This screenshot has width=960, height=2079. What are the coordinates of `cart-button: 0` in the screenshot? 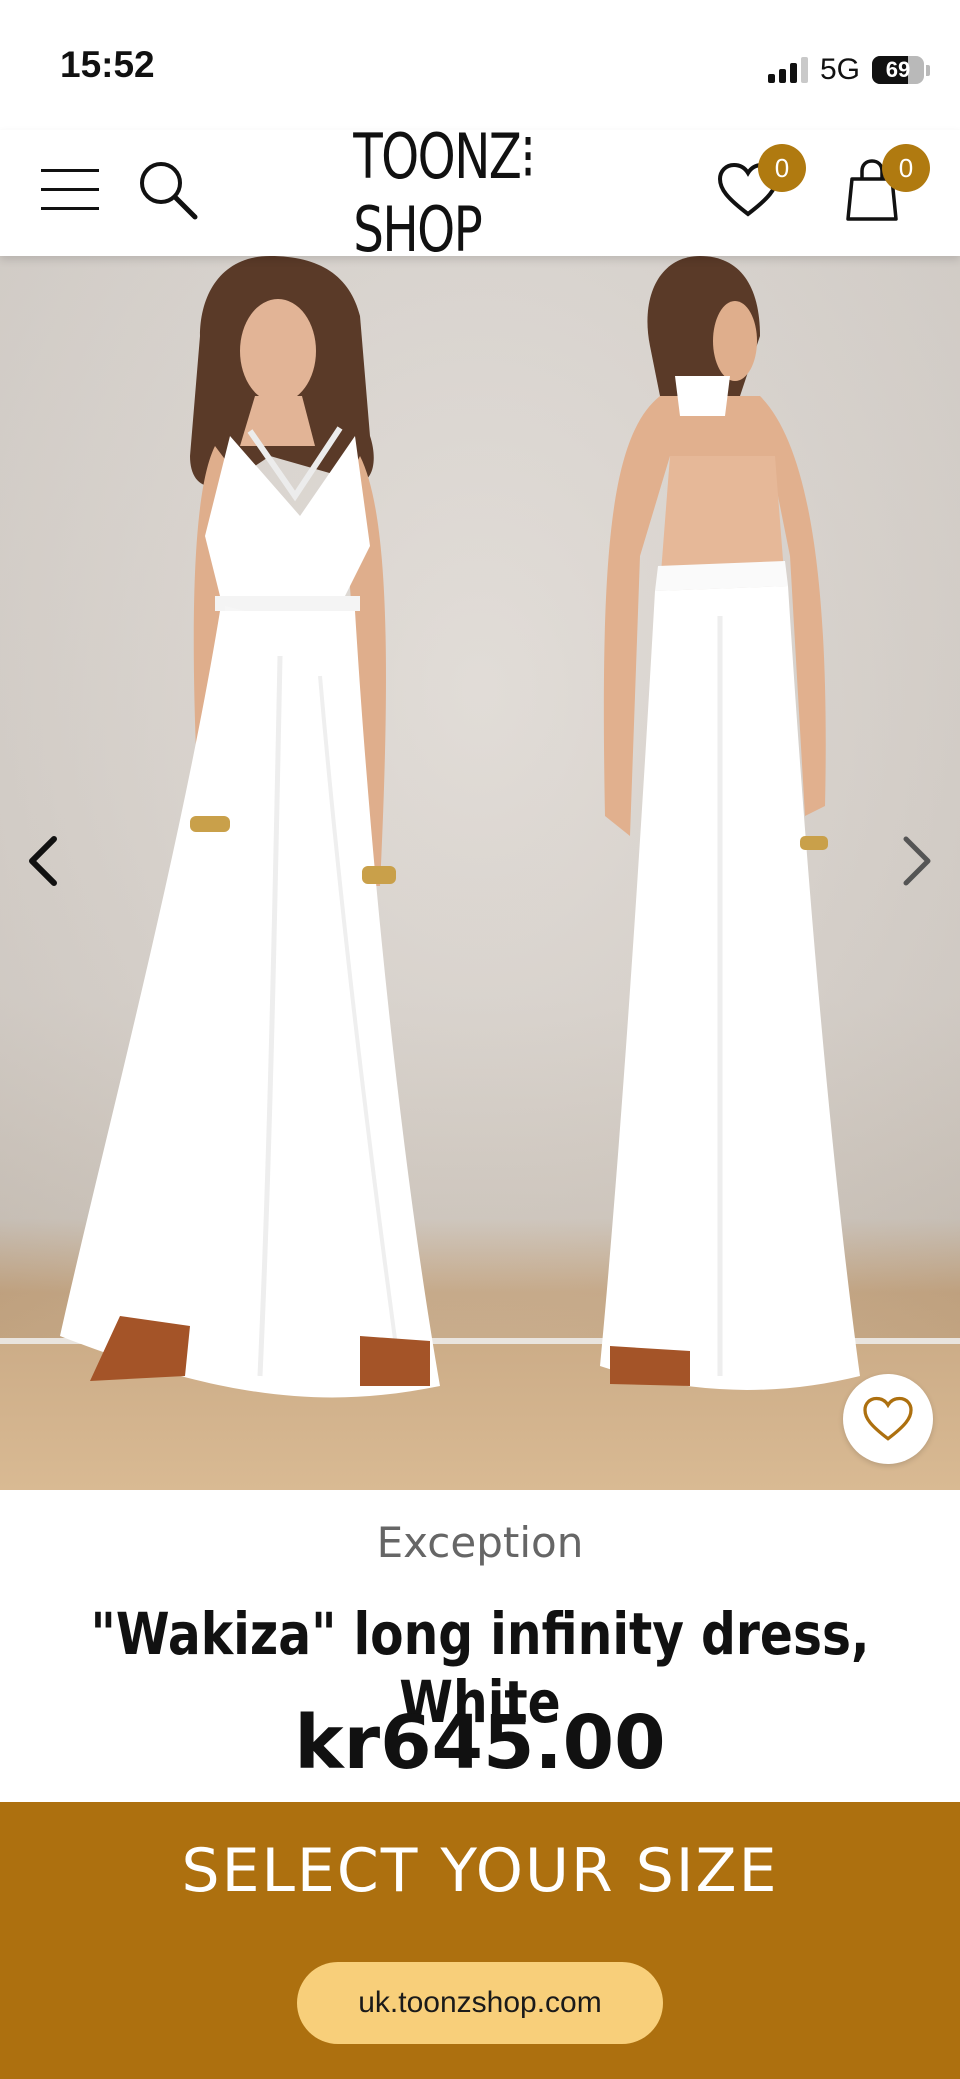 It's located at (881, 187).